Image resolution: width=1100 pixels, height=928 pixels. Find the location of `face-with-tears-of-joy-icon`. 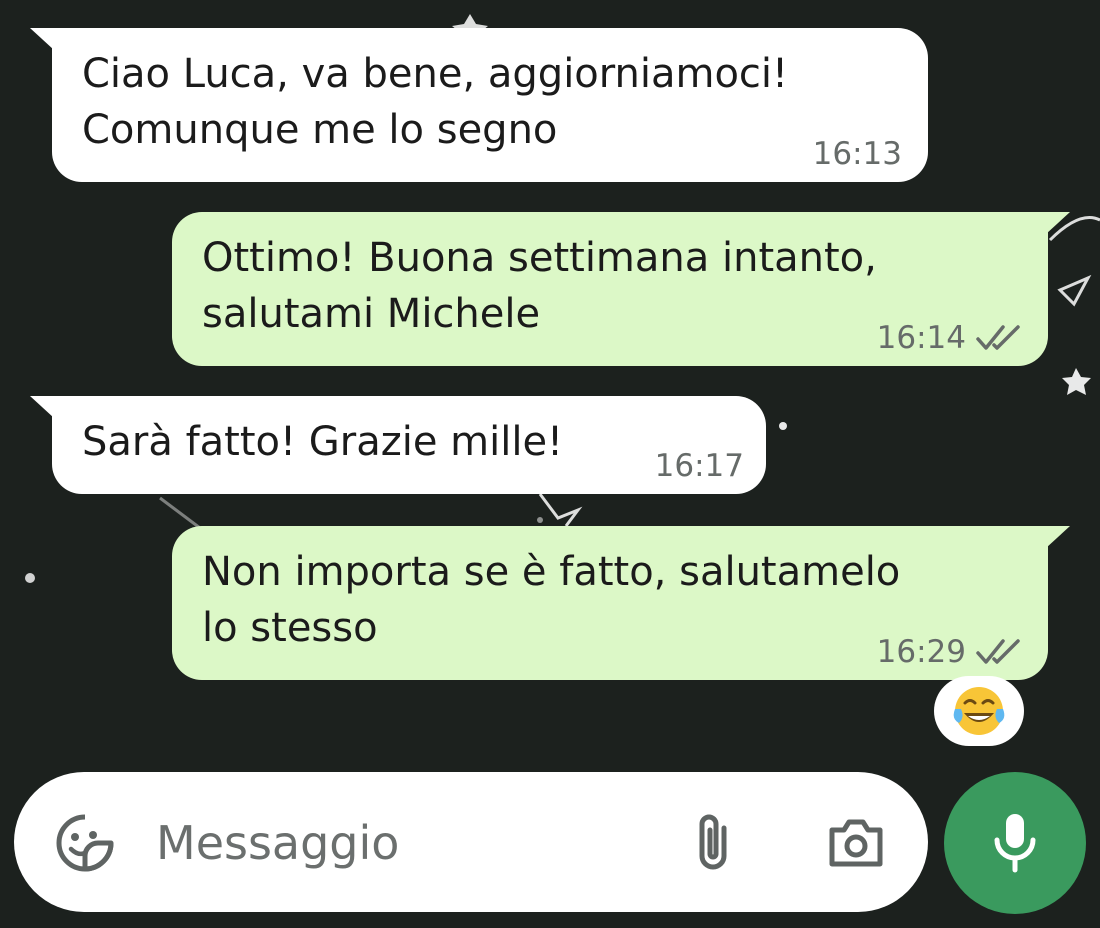

face-with-tears-of-joy-icon is located at coordinates (979, 711).